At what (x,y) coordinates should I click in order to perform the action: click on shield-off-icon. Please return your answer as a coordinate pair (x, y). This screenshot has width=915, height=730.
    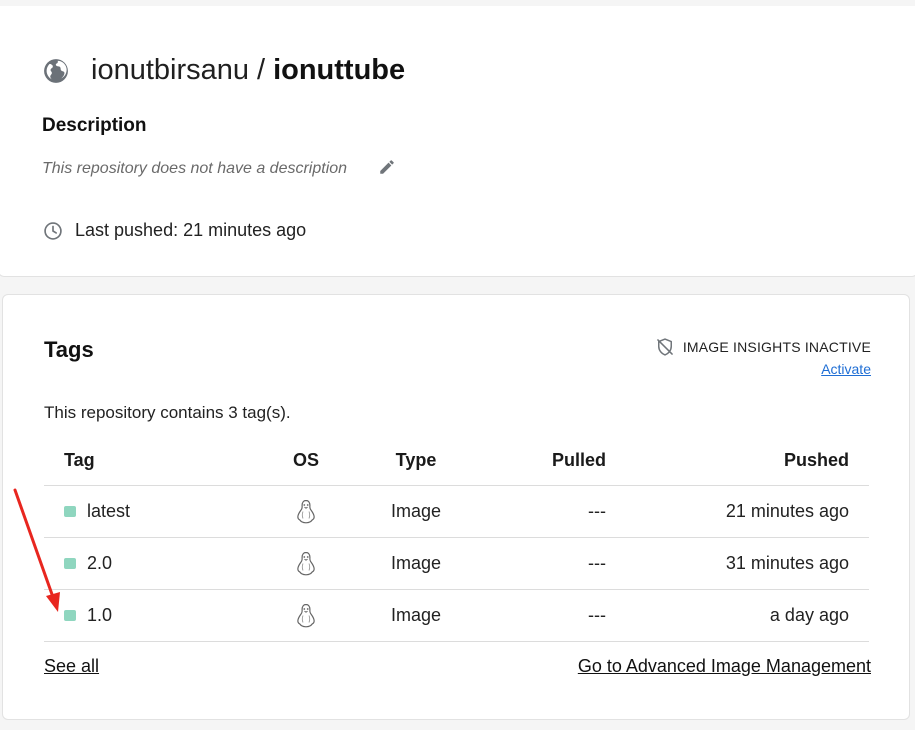
    Looking at the image, I should click on (664, 347).